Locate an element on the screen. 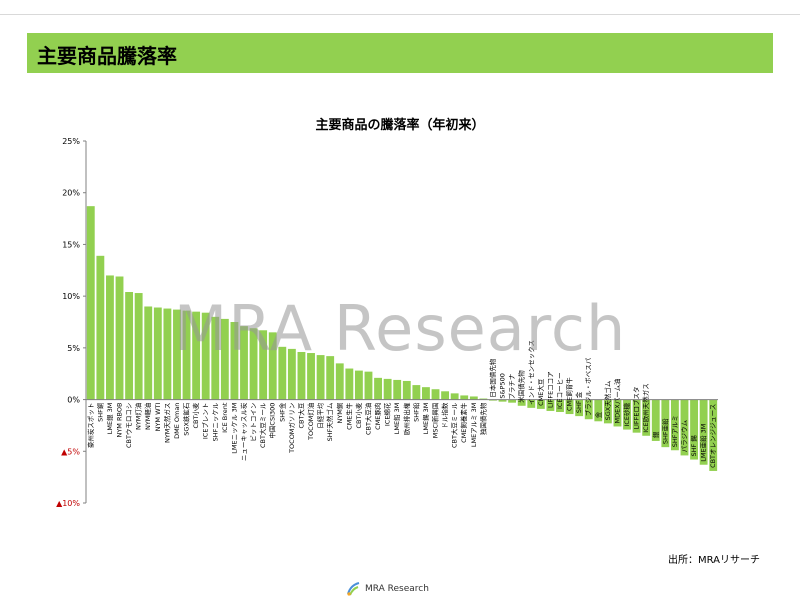 The height and width of the screenshot is (600, 800). category-label: 日本国債先物 is located at coordinates (492, 378).